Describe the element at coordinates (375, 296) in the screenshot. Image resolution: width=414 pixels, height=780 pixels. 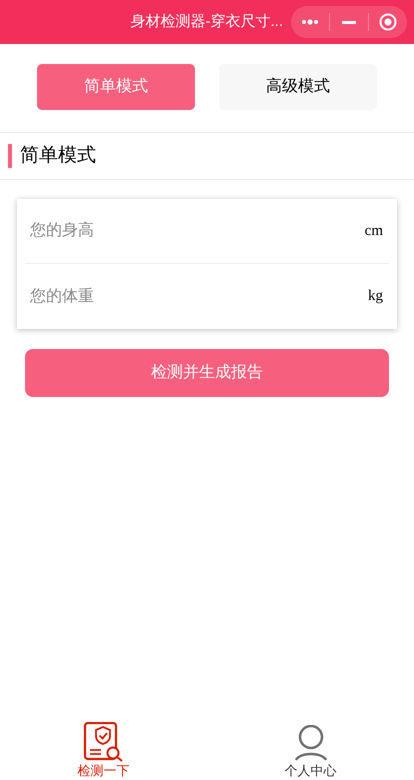
I see `unit-label: kg` at that location.